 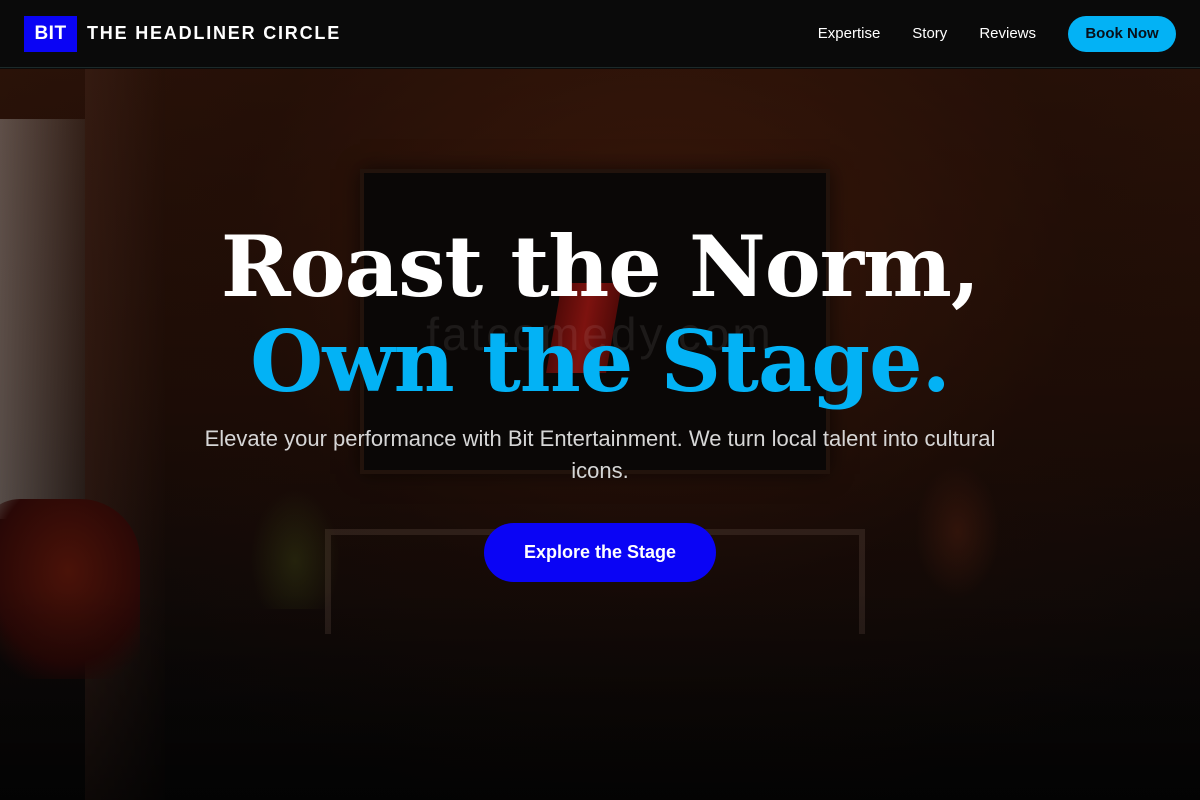 What do you see at coordinates (1007, 33) in the screenshot?
I see `nav-link-reviews: Reviews` at bounding box center [1007, 33].